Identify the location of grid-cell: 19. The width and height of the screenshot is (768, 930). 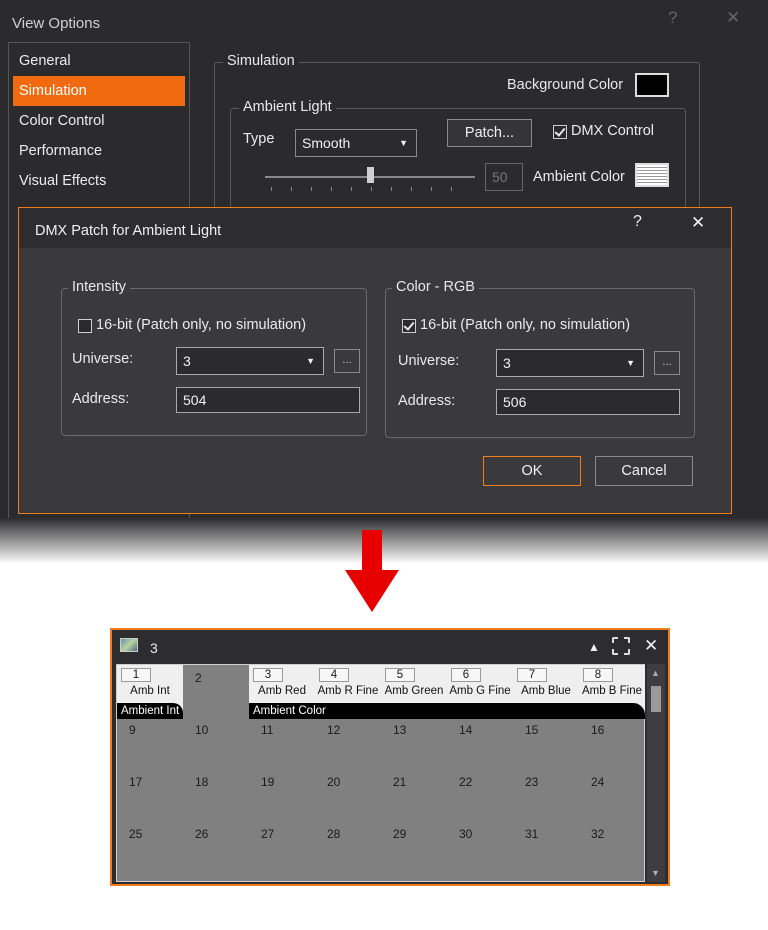
(282, 795).